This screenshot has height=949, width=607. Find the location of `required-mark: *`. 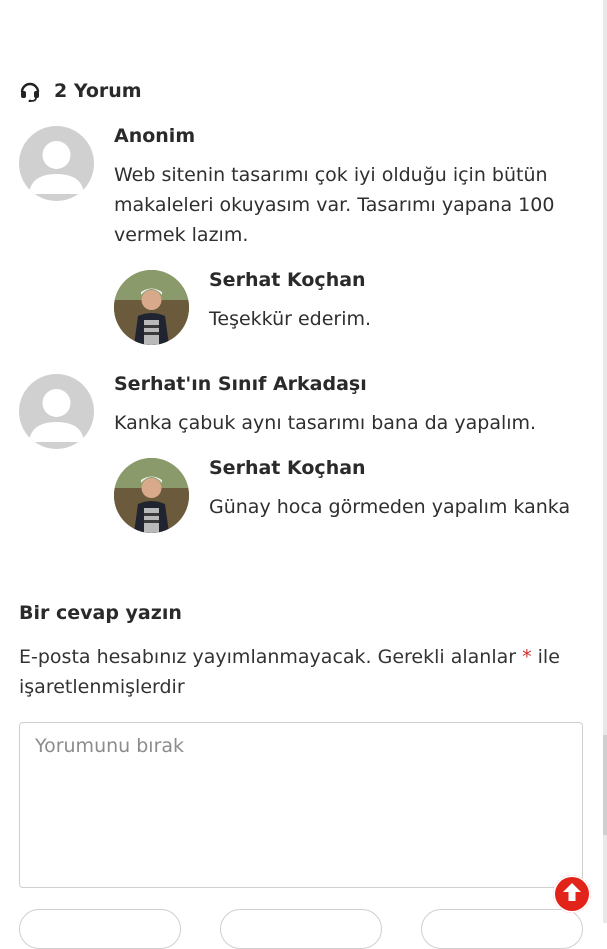

required-mark: * is located at coordinates (527, 657).